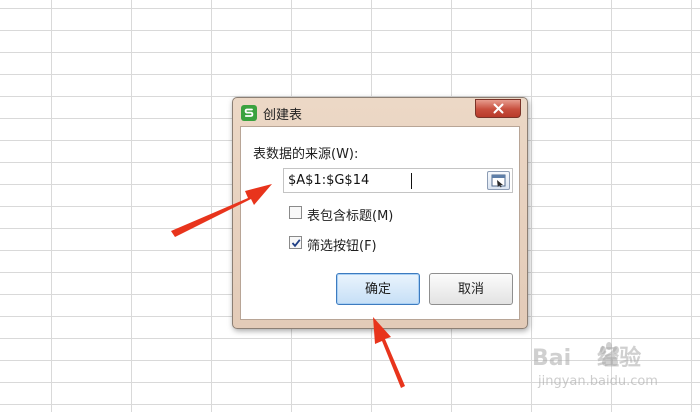  What do you see at coordinates (598, 381) in the screenshot?
I see `watermark-url: jingyan.baidu.com` at bounding box center [598, 381].